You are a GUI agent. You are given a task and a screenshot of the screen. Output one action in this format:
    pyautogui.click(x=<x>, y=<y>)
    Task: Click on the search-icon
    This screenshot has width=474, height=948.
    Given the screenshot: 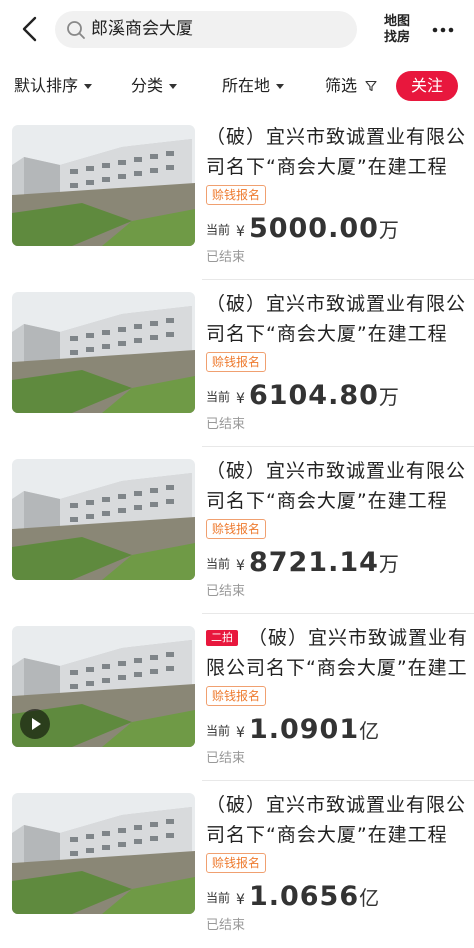 What is the action you would take?
    pyautogui.click(x=76, y=30)
    